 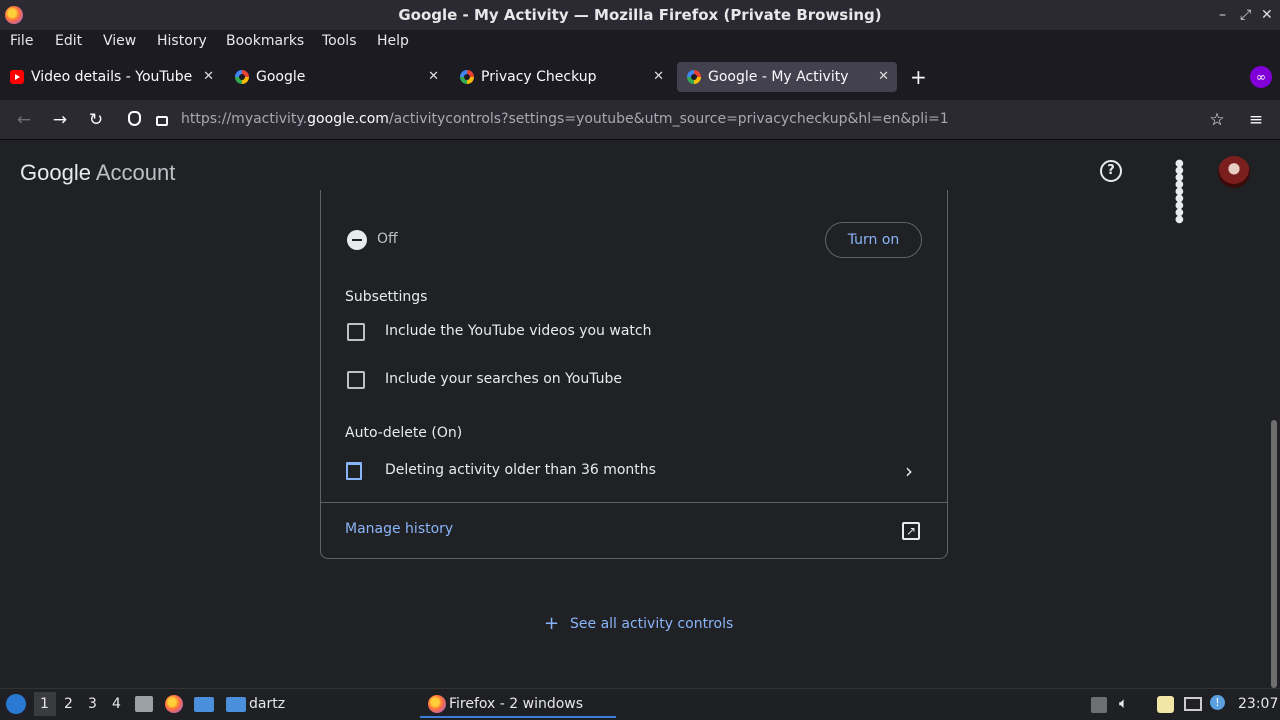 What do you see at coordinates (144, 704) in the screenshot?
I see `terminal-launcher-icon` at bounding box center [144, 704].